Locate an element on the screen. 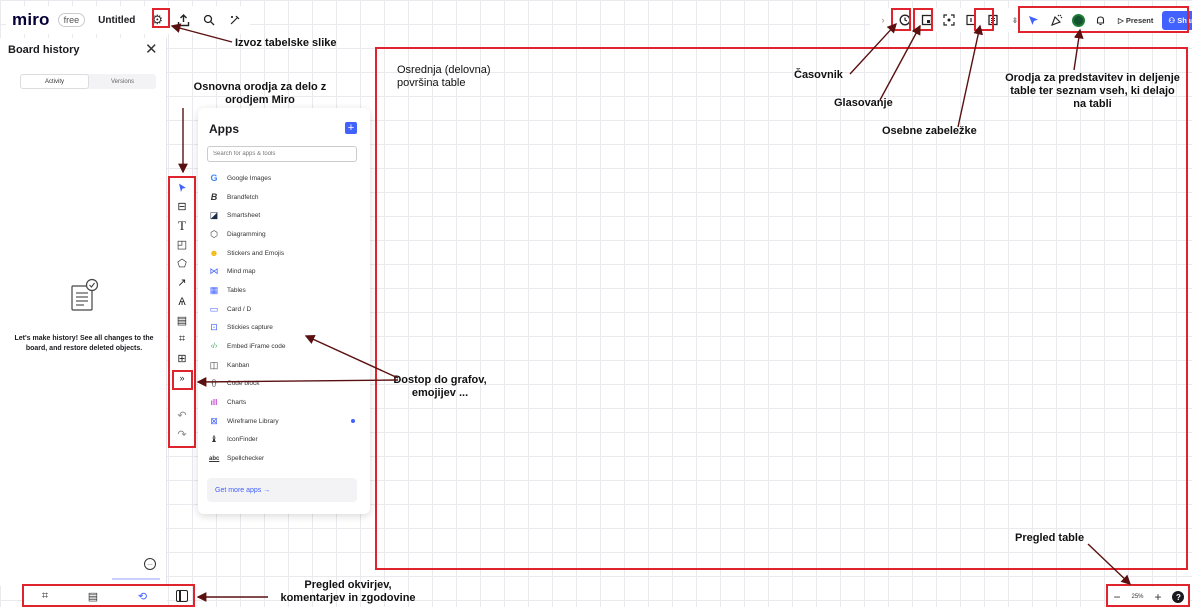  arrow-more-apps is located at coordinates (297, 382).